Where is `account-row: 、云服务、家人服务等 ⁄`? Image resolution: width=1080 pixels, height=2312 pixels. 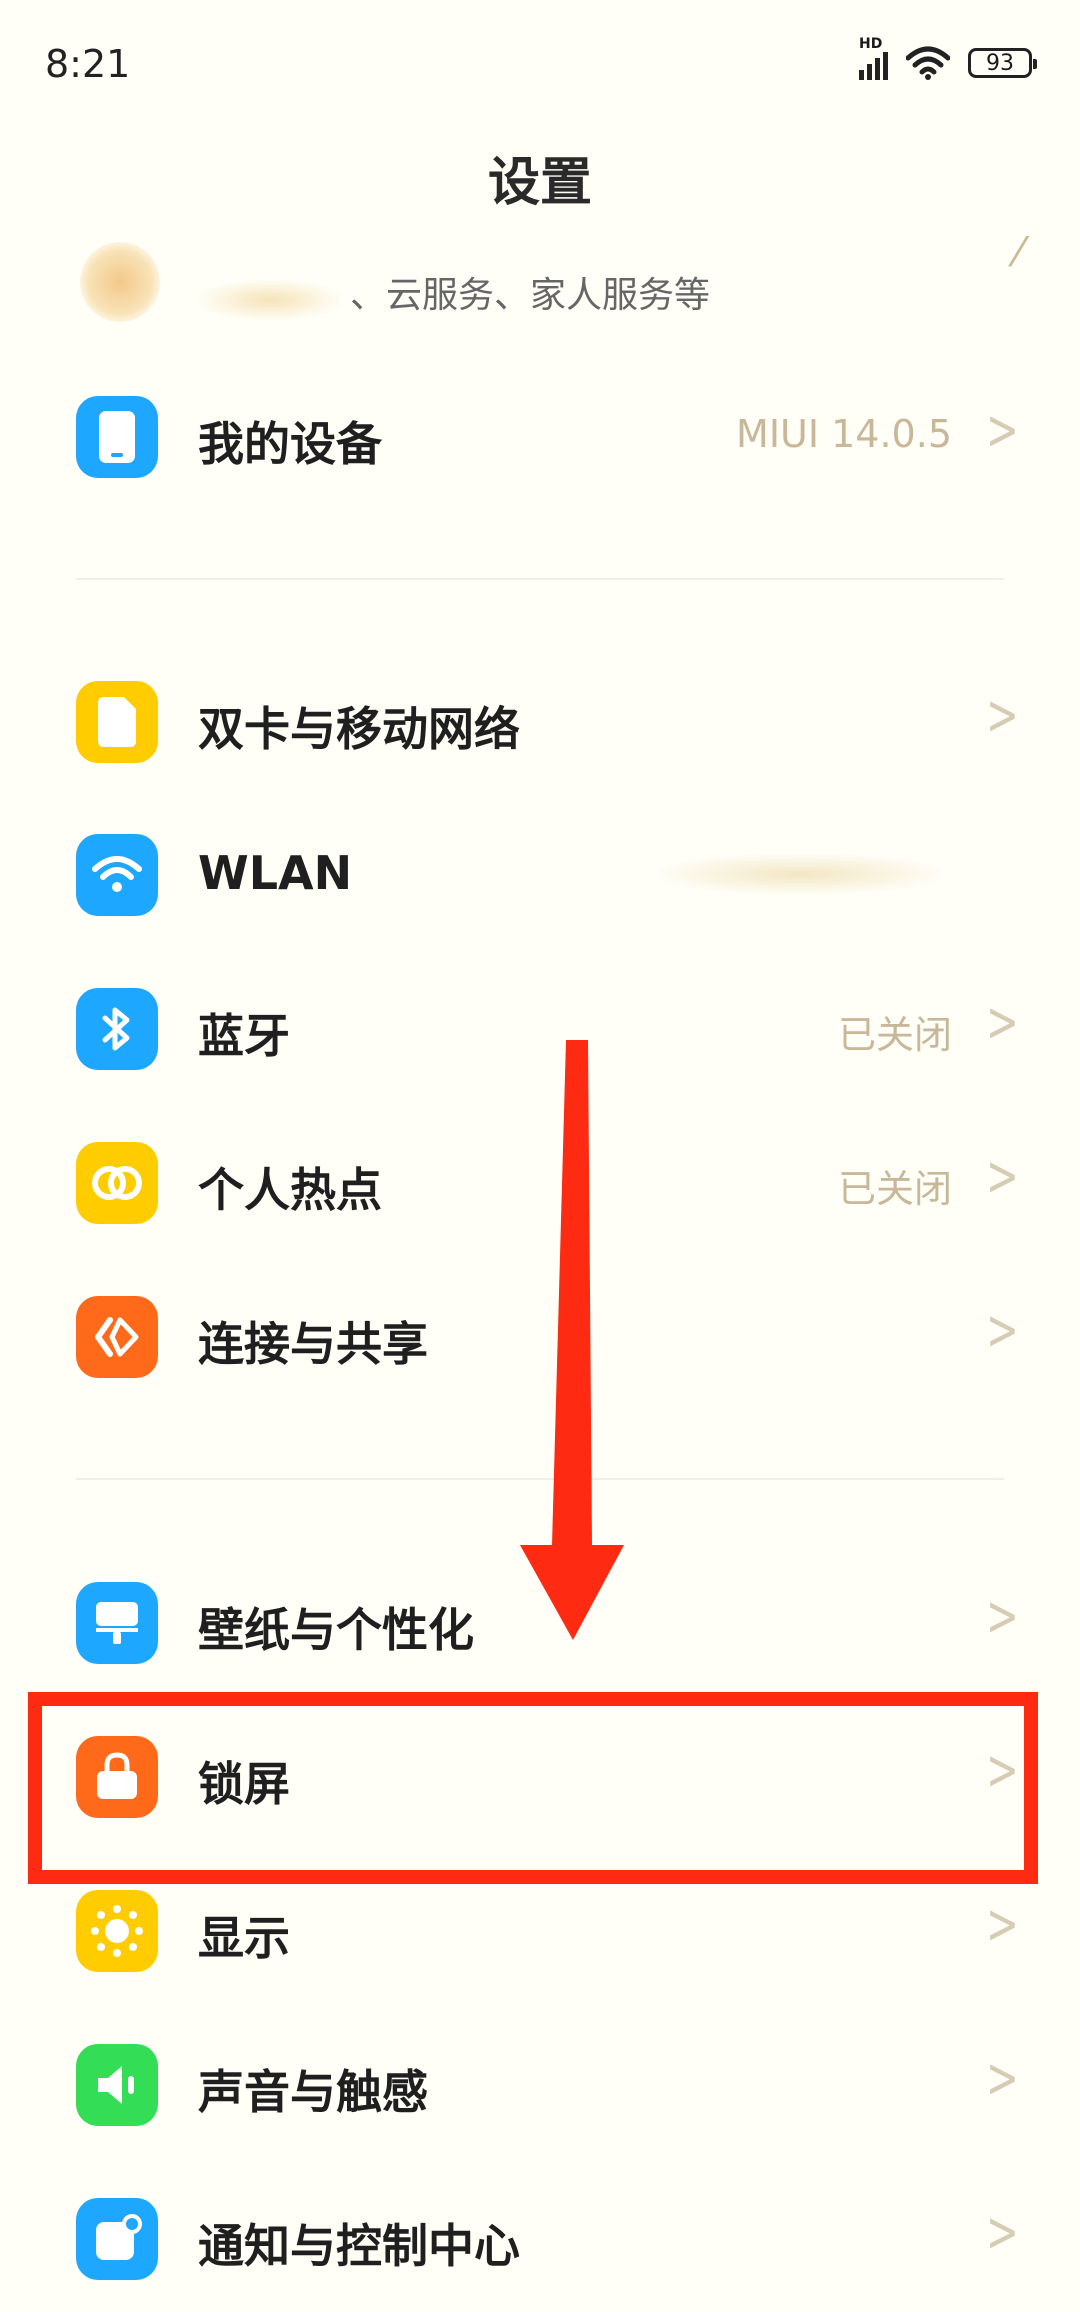 account-row: 、云服务、家人服务等 ⁄ is located at coordinates (540, 290).